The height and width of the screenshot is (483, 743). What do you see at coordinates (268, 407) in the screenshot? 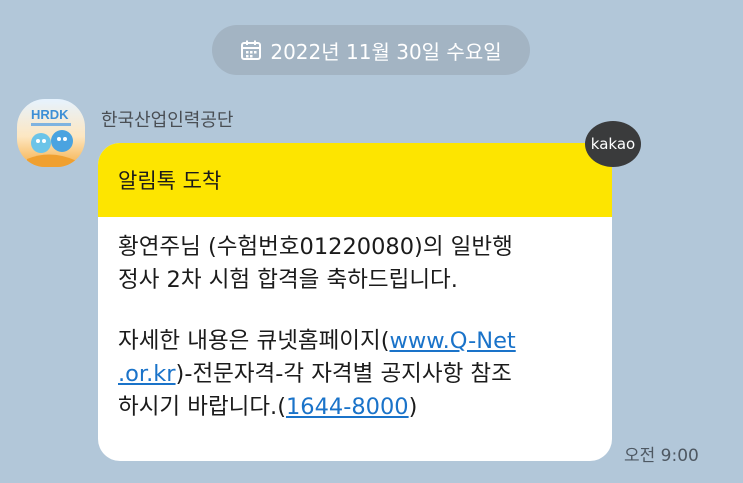
I see `message-line: 하시기 바랍니다.(1644-8000)` at bounding box center [268, 407].